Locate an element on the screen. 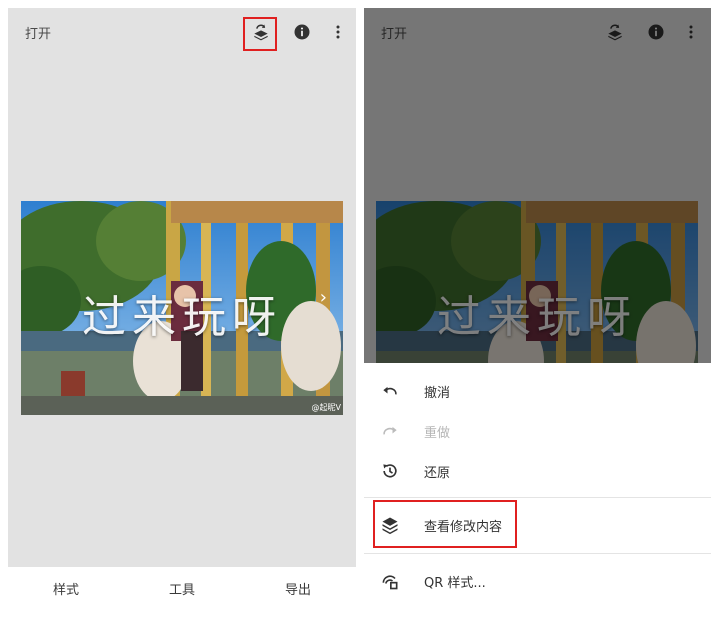 This screenshot has width=720, height=617. top-bar: 打开 is located at coordinates (182, 32).